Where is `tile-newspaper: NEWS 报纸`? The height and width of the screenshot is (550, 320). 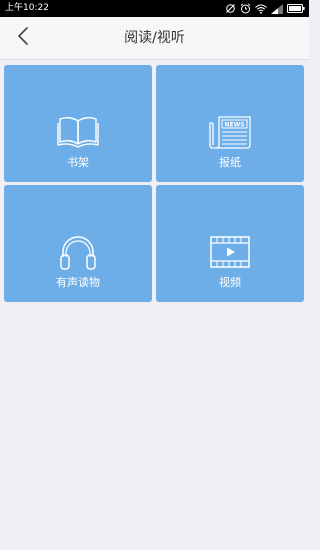 tile-newspaper: NEWS 报纸 is located at coordinates (230, 123).